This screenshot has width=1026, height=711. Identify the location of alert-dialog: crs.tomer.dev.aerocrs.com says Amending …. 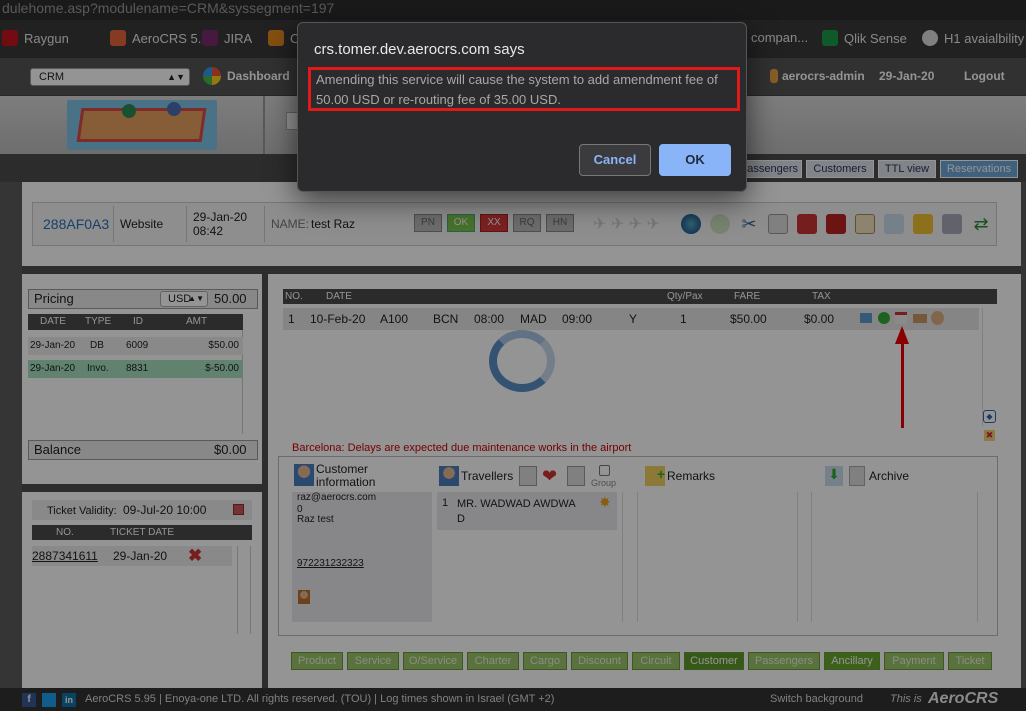
(522, 107).